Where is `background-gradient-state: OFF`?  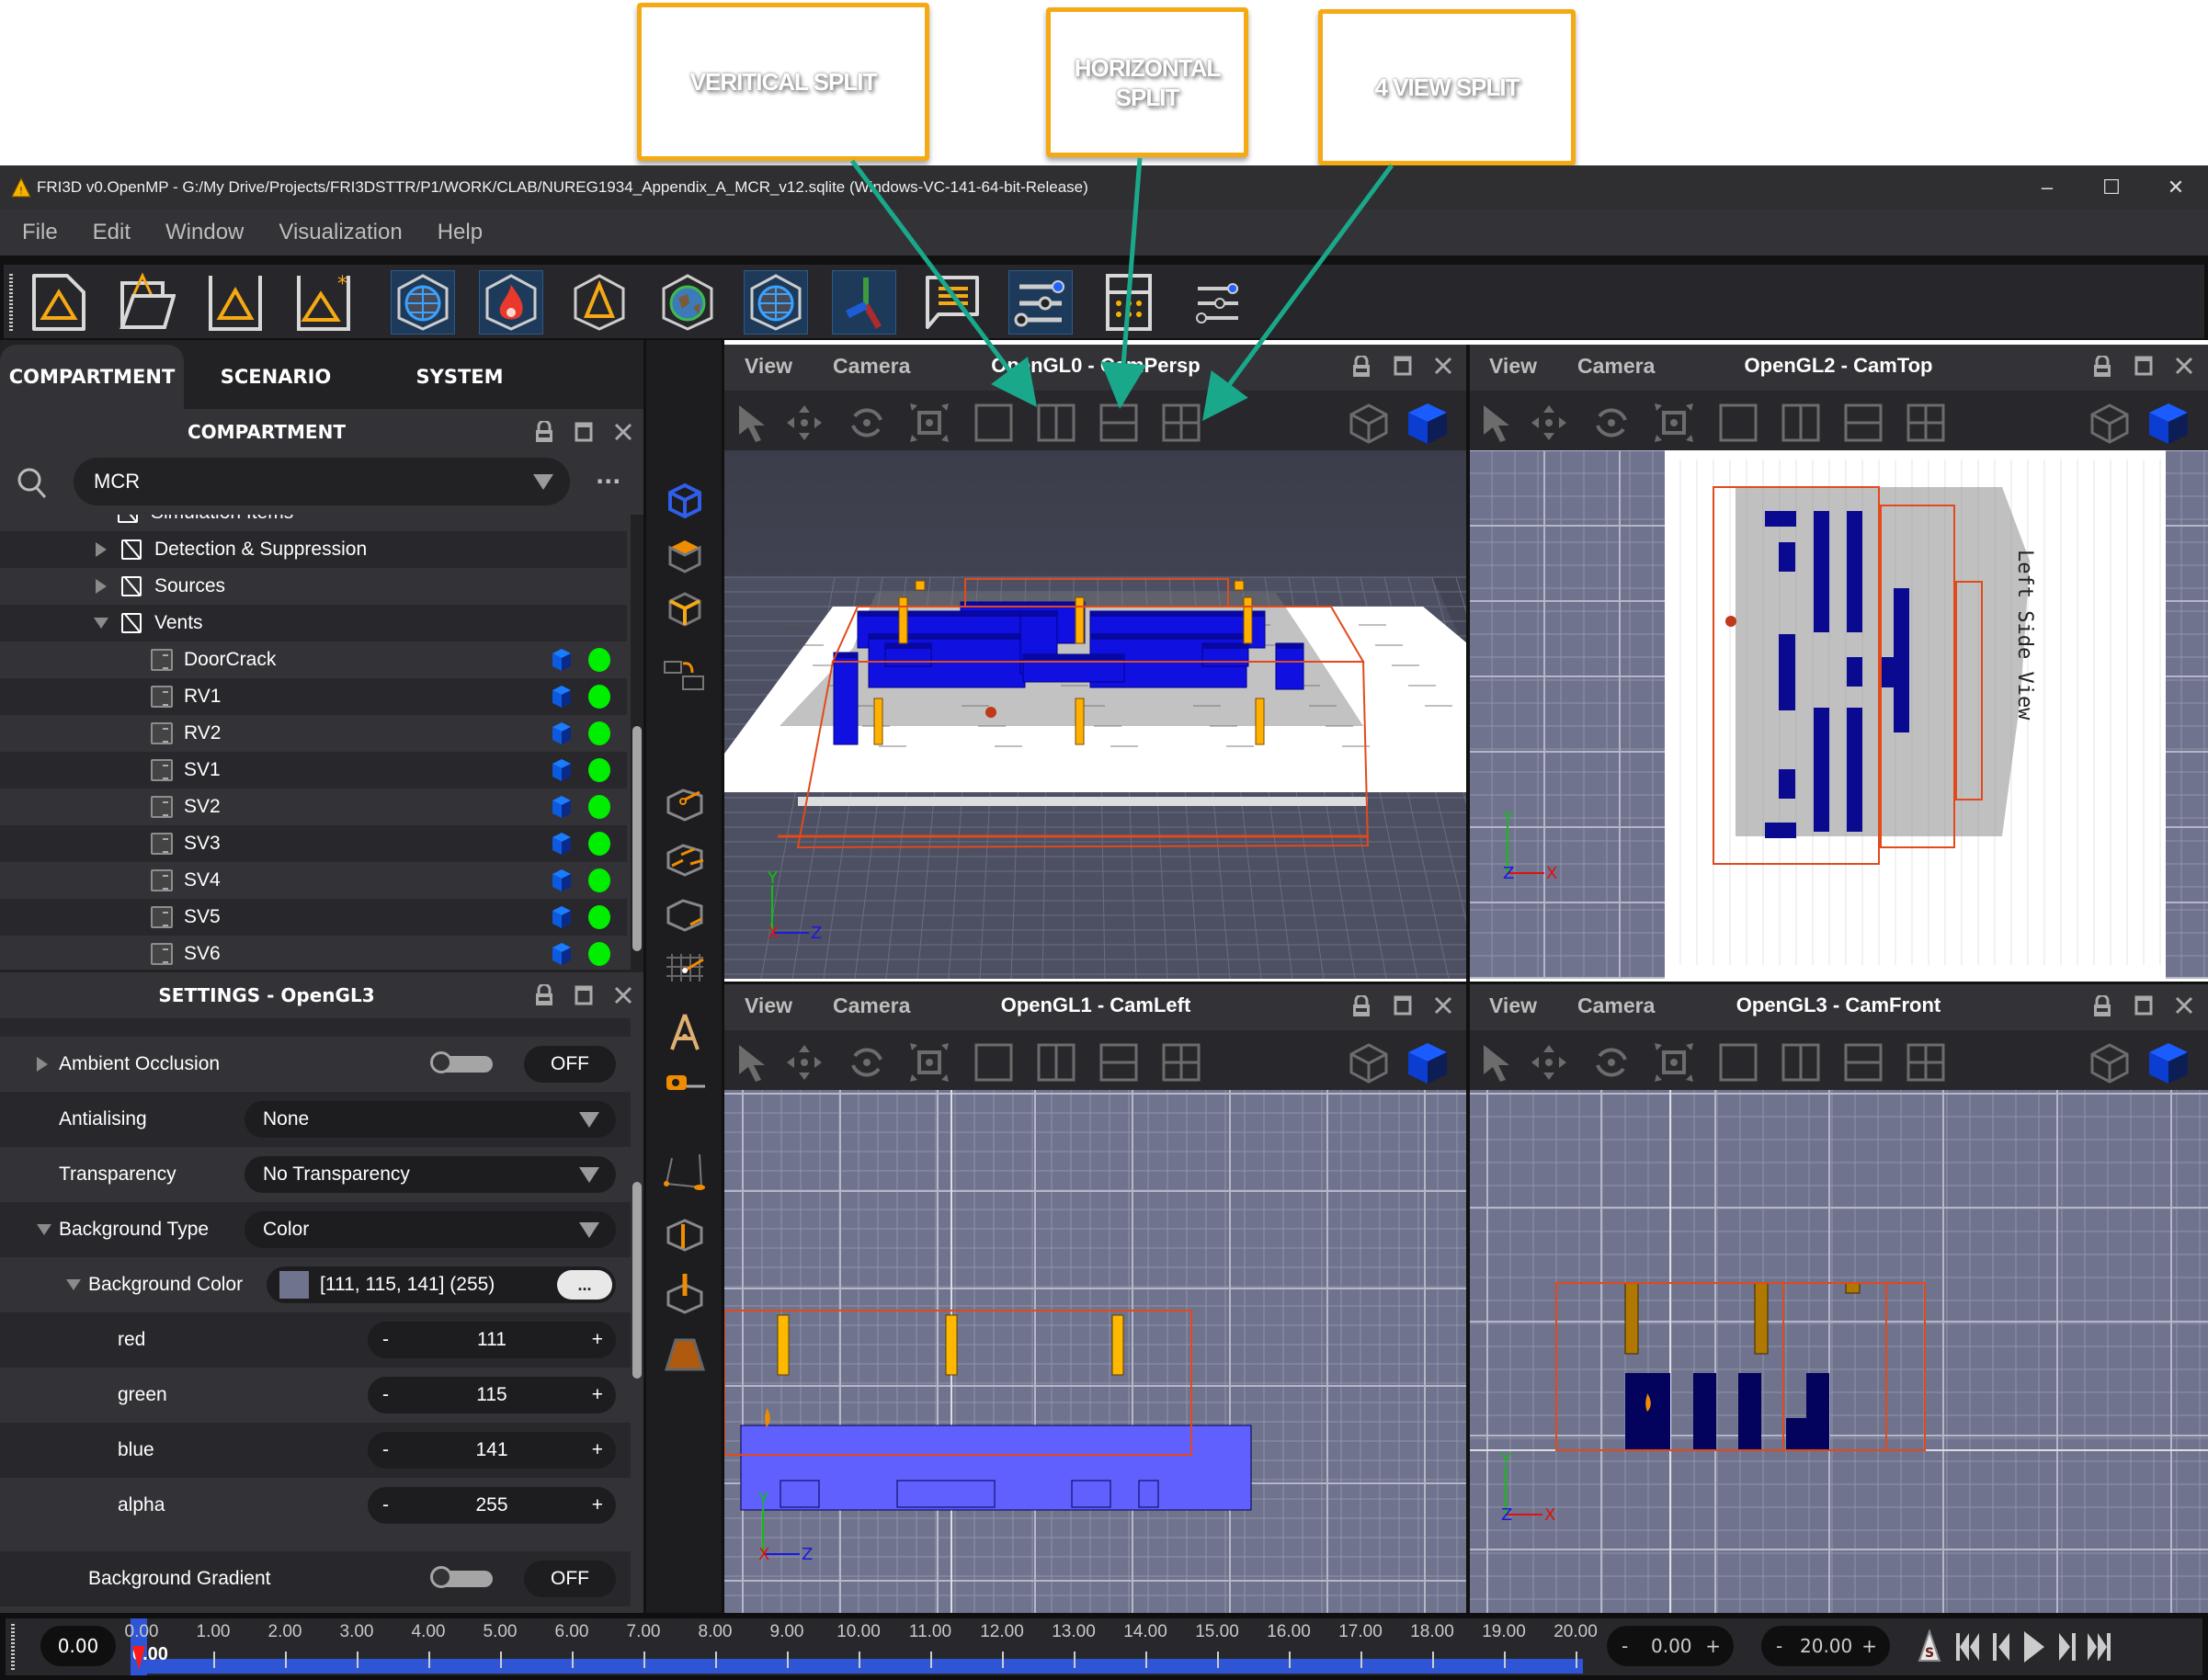 background-gradient-state: OFF is located at coordinates (570, 1579).